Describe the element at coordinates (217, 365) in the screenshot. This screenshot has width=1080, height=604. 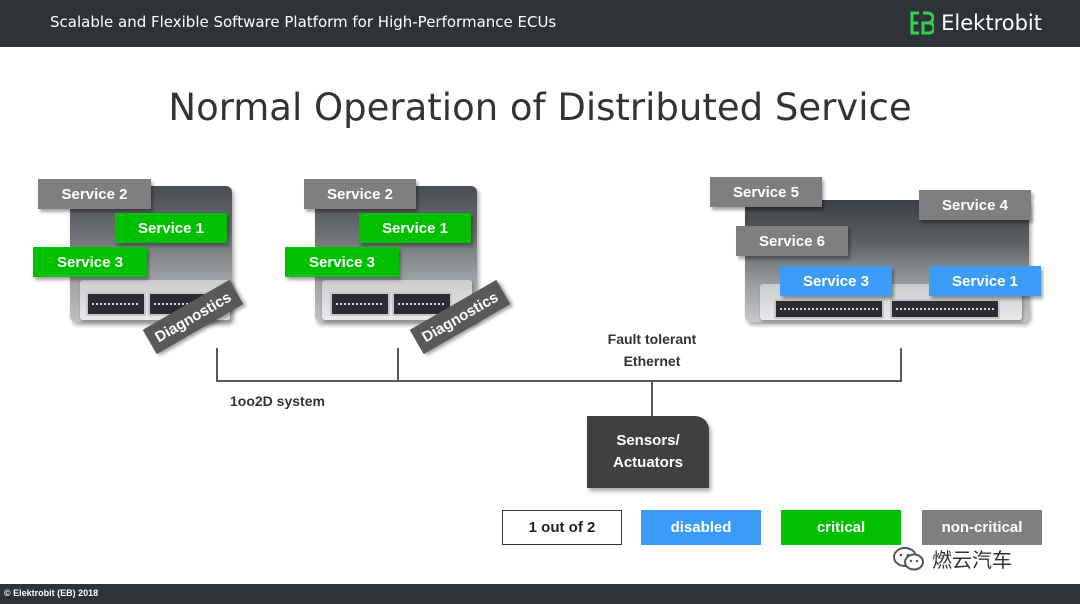
I see `ecu-left-drop-line` at that location.